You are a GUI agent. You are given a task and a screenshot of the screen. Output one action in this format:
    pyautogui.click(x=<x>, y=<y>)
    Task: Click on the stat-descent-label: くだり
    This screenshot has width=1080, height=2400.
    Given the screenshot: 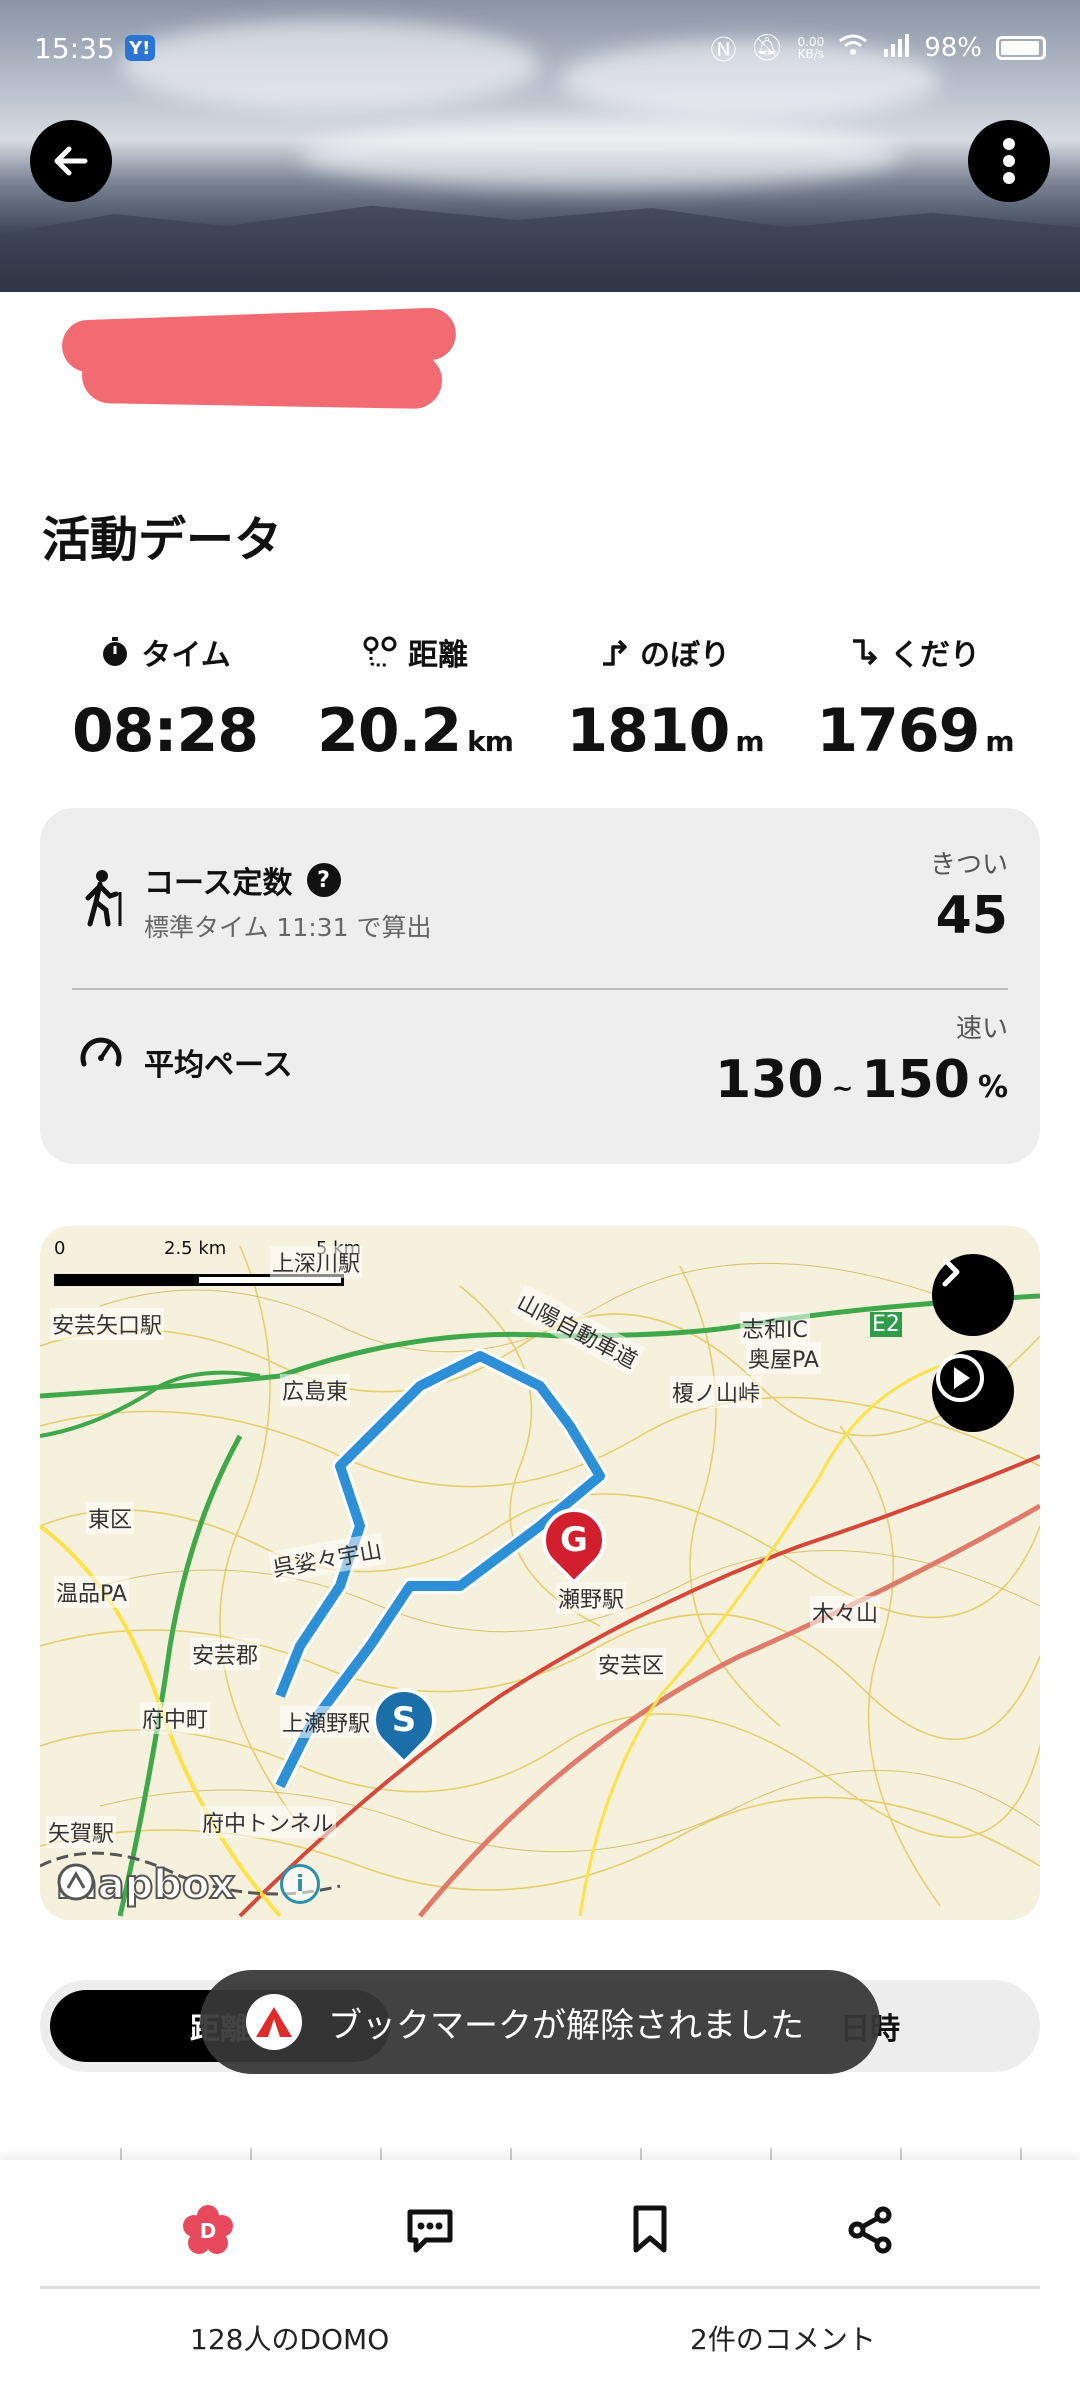 What is the action you would take?
    pyautogui.click(x=935, y=655)
    